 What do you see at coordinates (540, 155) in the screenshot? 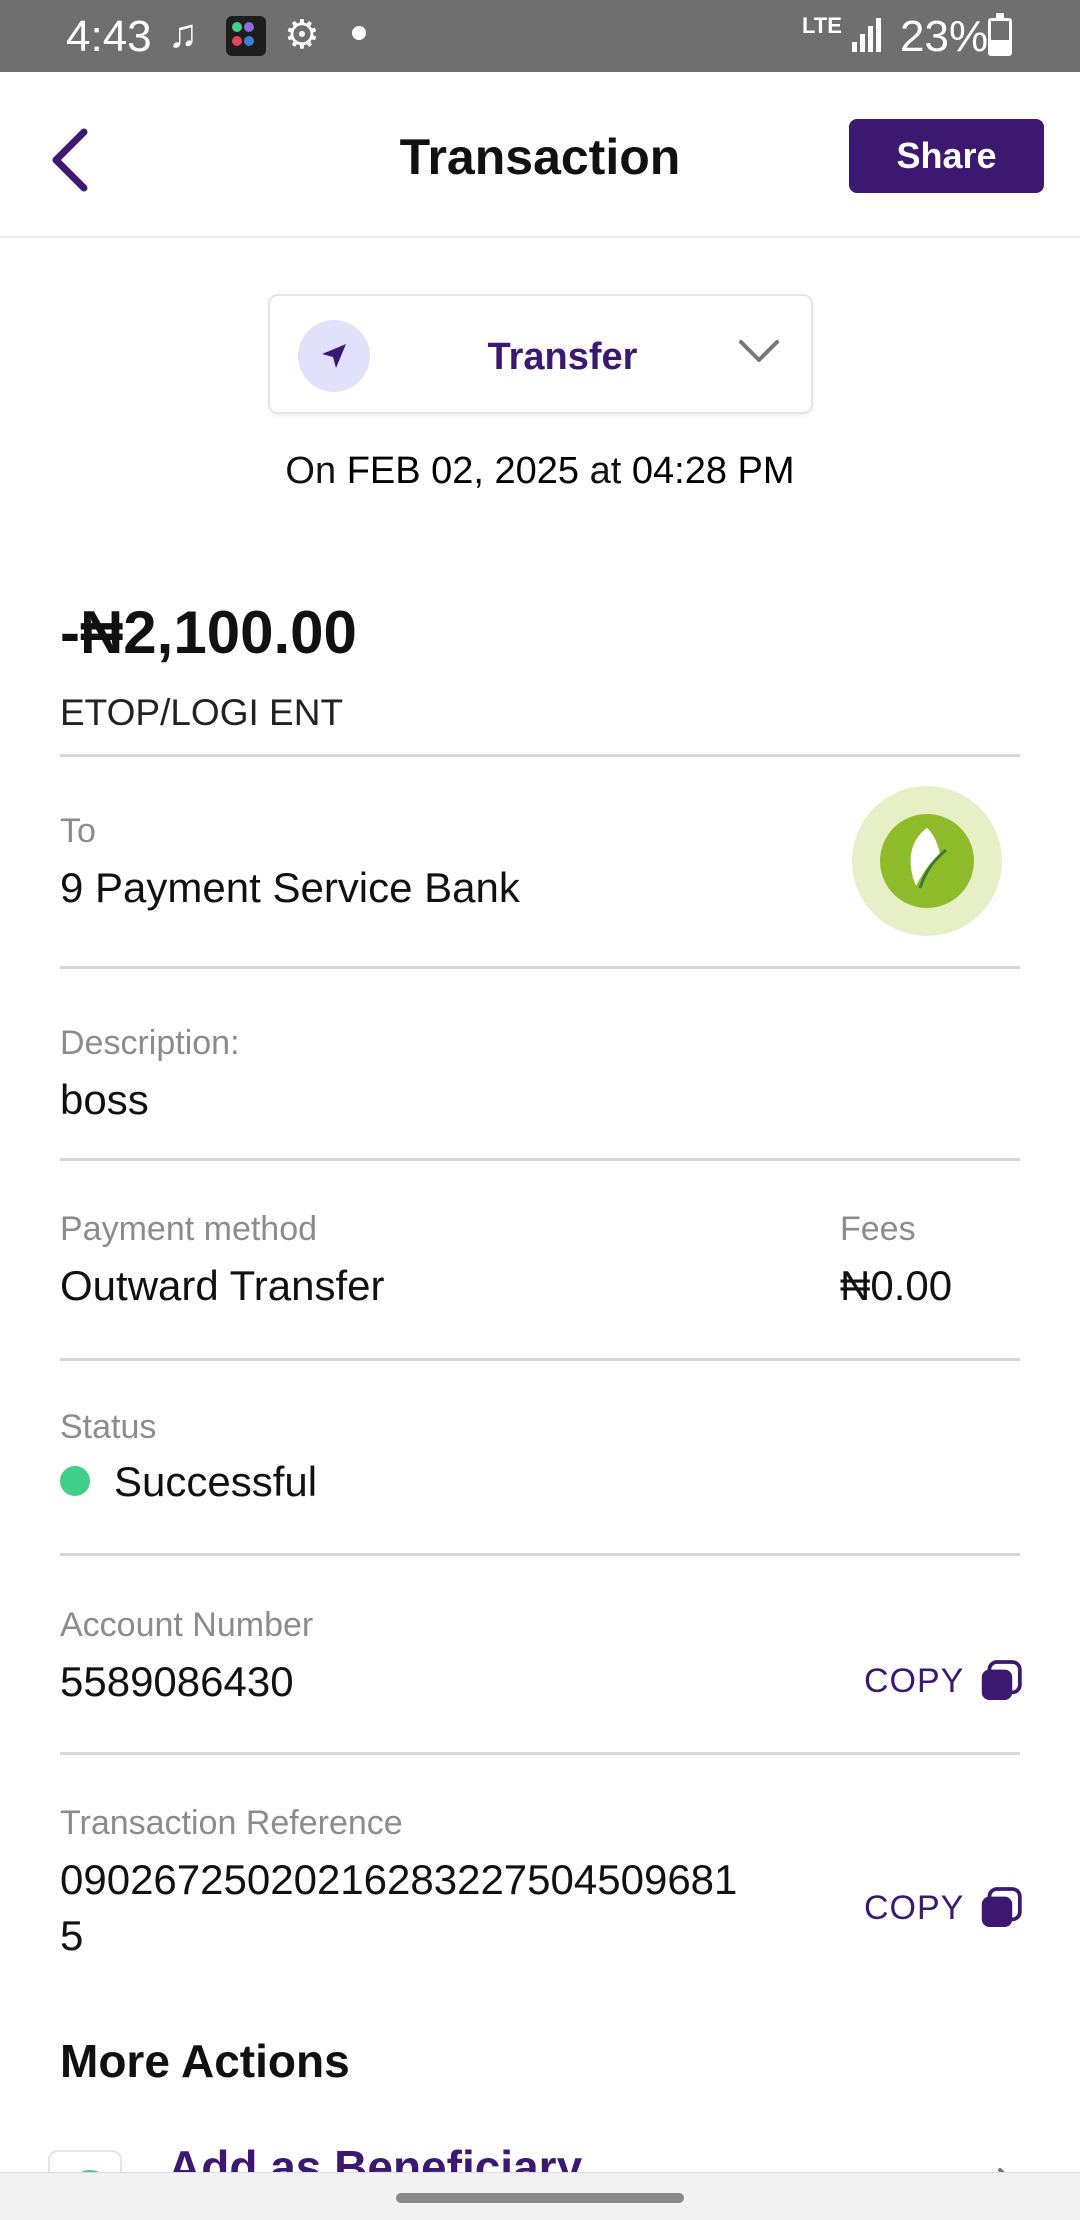
I see `app-header: Transaction Share` at bounding box center [540, 155].